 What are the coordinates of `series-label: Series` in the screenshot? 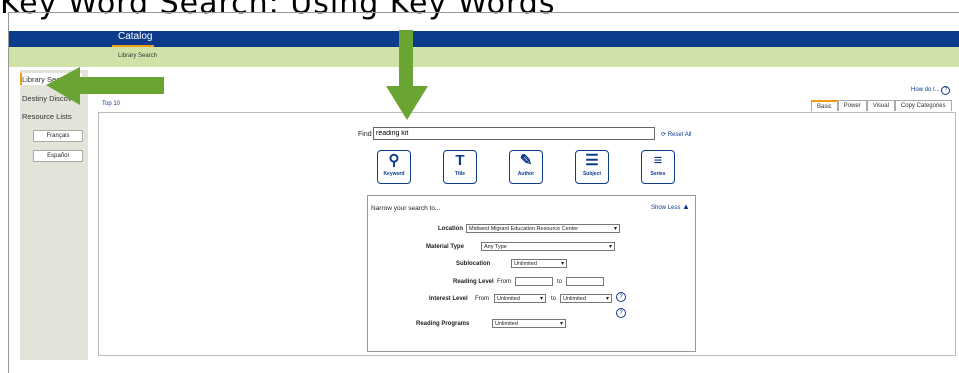 It's located at (658, 174).